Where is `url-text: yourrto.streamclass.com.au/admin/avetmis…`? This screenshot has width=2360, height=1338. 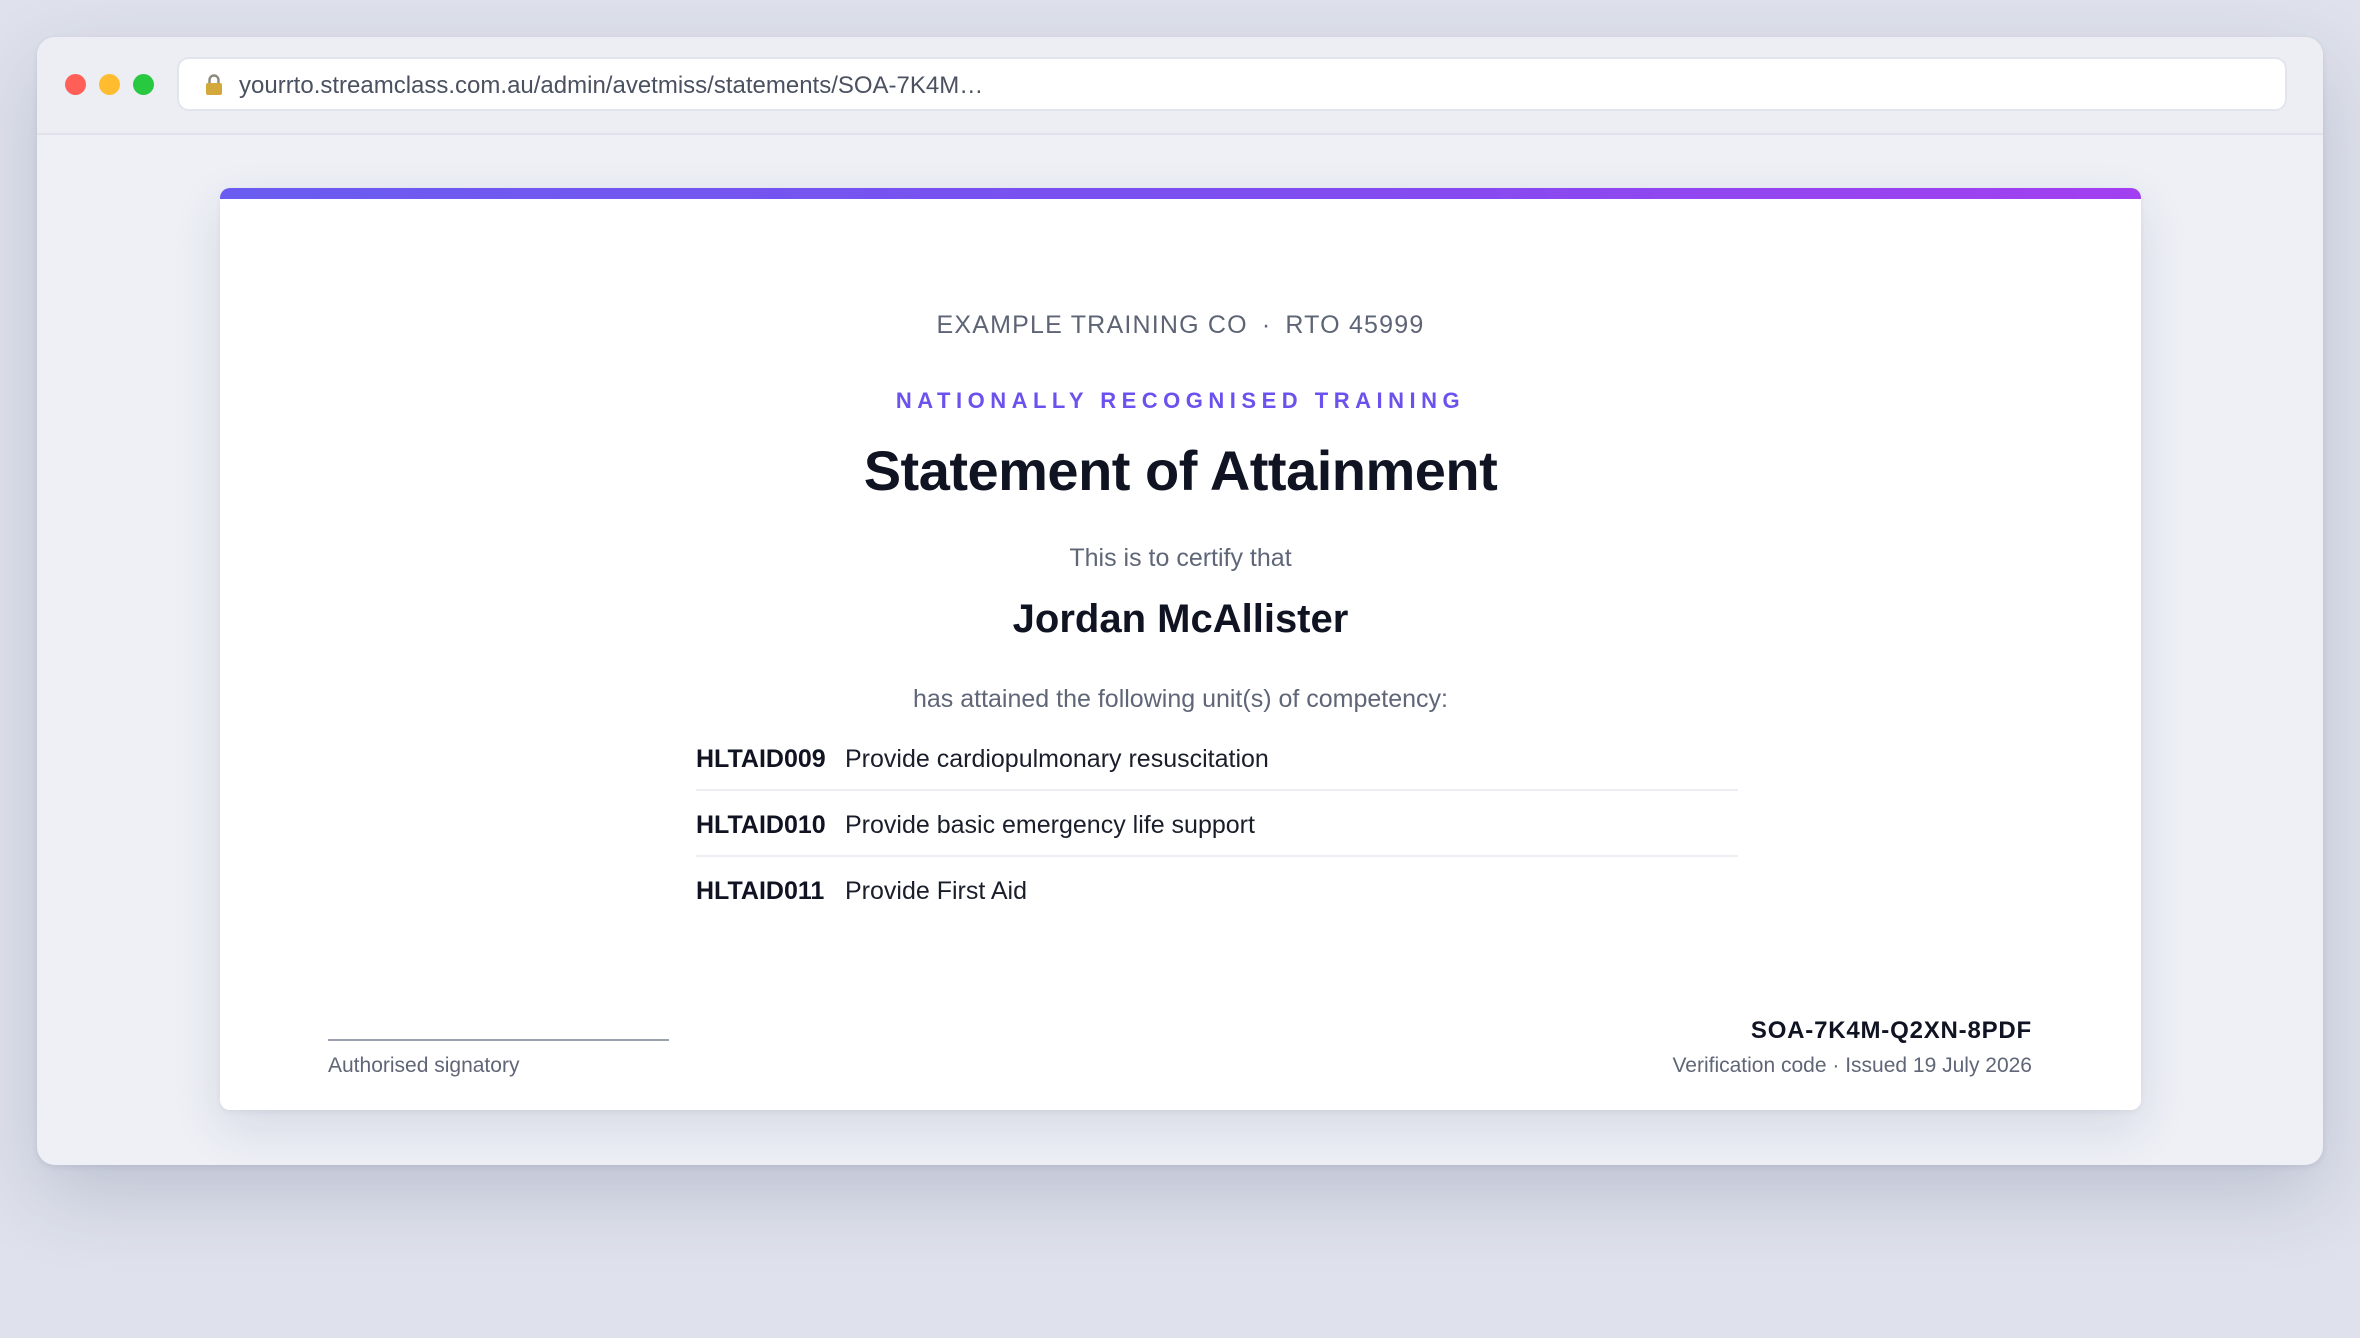
url-text: yourrto.streamclass.com.au/admin/avetmis… is located at coordinates (611, 85).